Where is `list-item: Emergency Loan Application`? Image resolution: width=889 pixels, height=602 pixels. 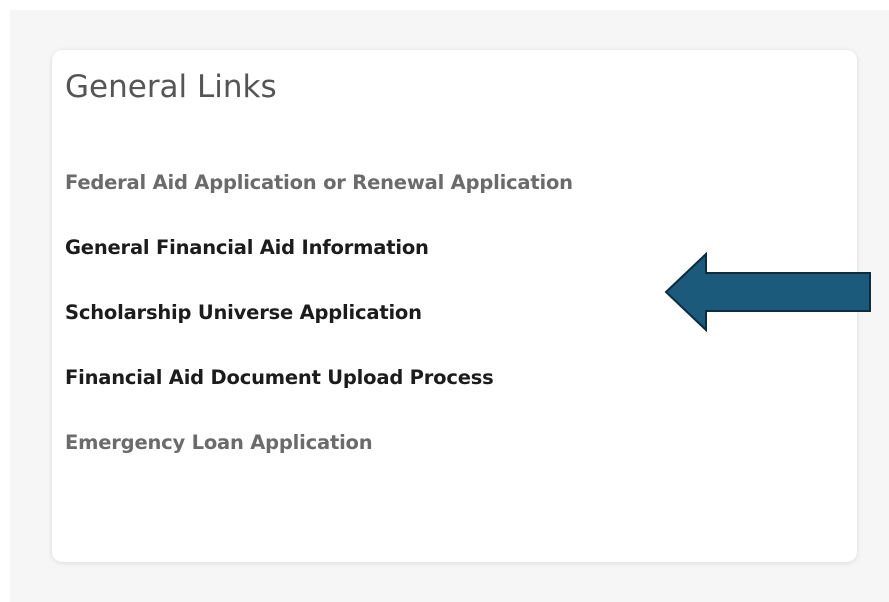 list-item: Emergency Loan Application is located at coordinates (319, 442).